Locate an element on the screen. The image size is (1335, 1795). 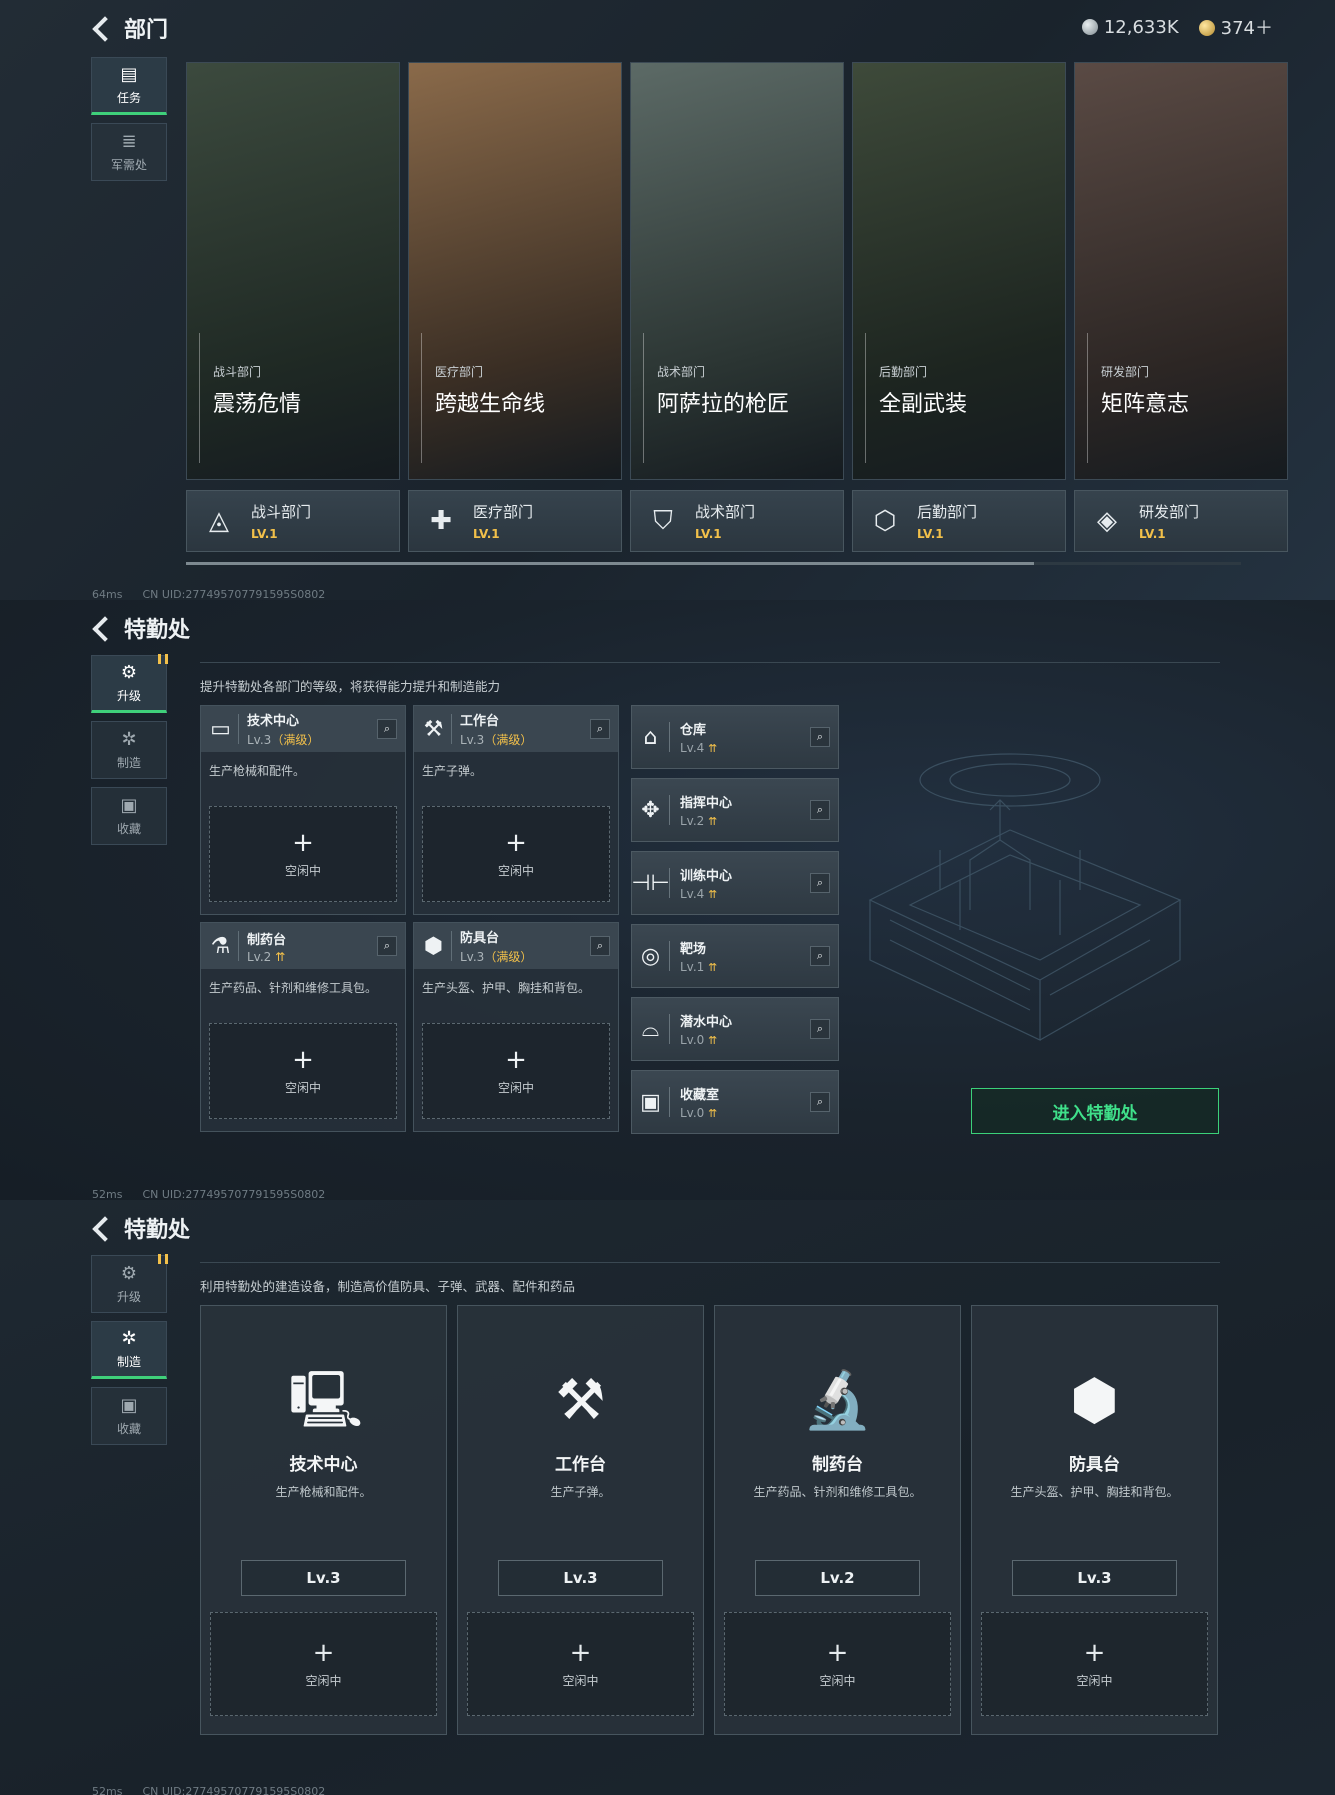
facility-name: 仓库 is located at coordinates (693, 730).